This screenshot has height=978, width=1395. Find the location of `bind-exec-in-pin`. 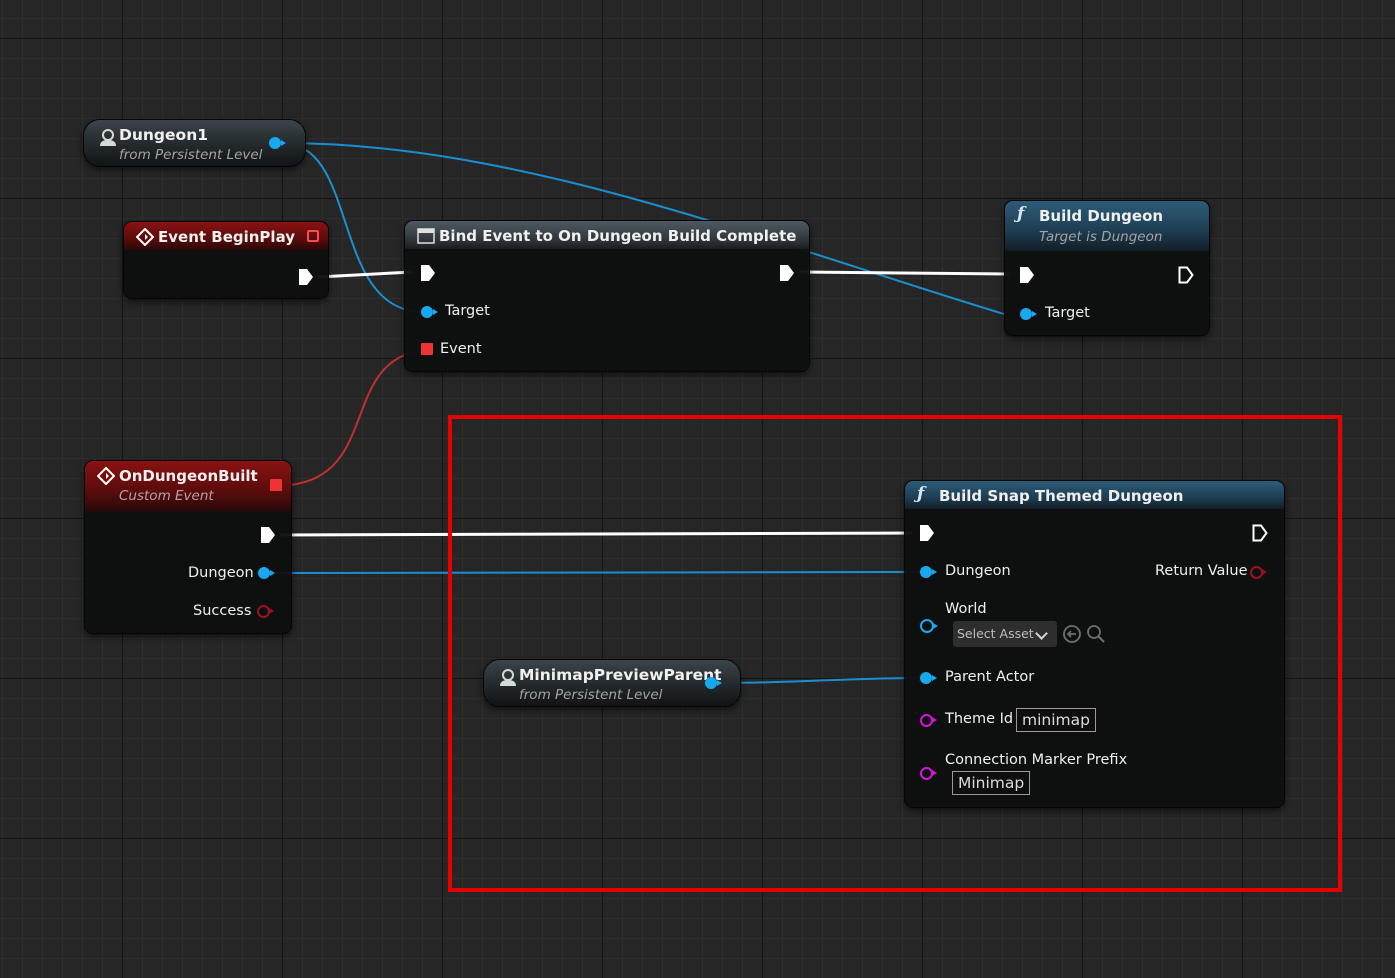

bind-exec-in-pin is located at coordinates (428, 273).